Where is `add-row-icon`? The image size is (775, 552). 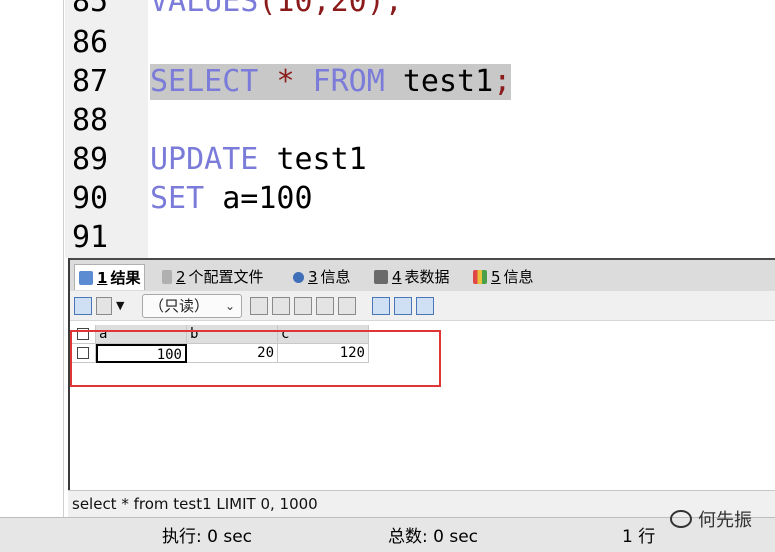 add-row-icon is located at coordinates (259, 306).